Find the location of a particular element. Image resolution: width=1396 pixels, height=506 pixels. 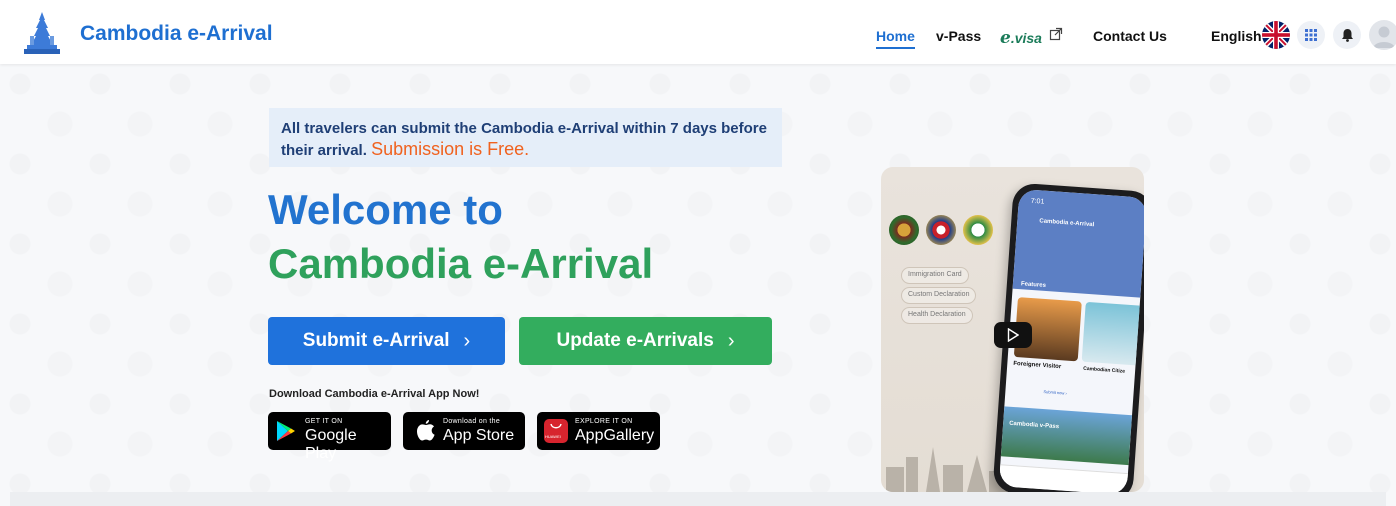

phone-tab-bar is located at coordinates (1063, 478).